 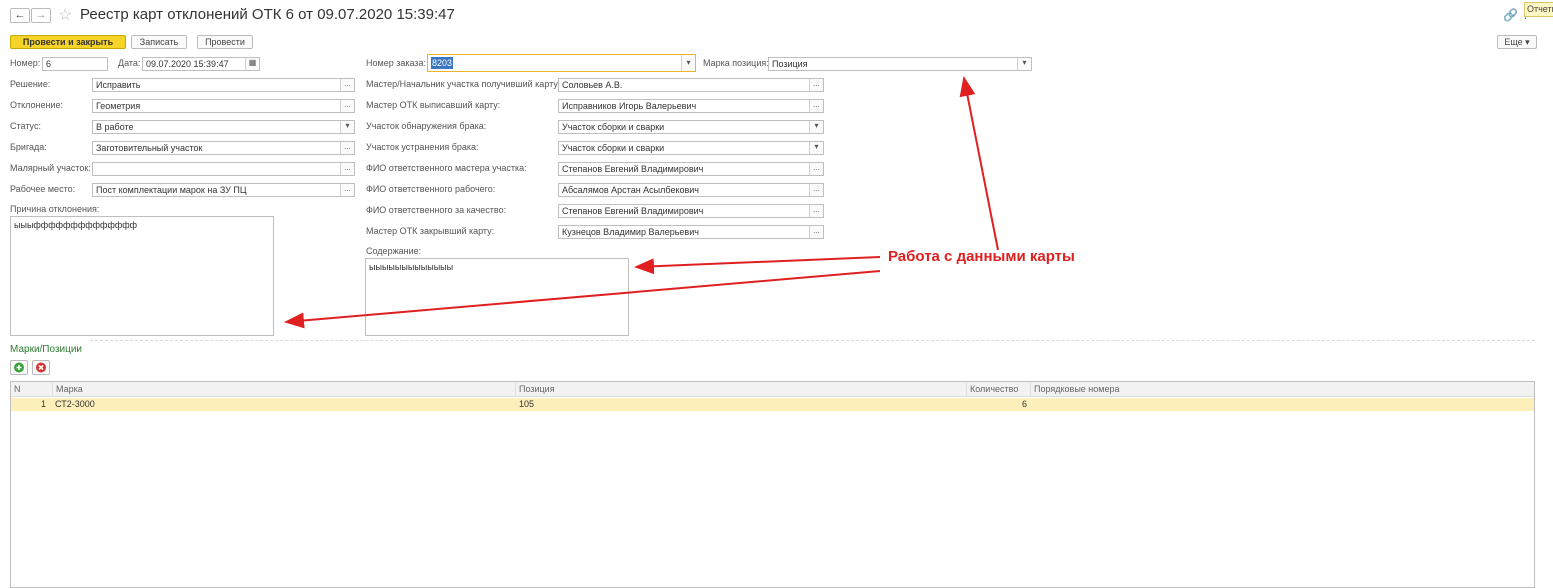 What do you see at coordinates (1024, 404) in the screenshot?
I see `cell-qty: 6` at bounding box center [1024, 404].